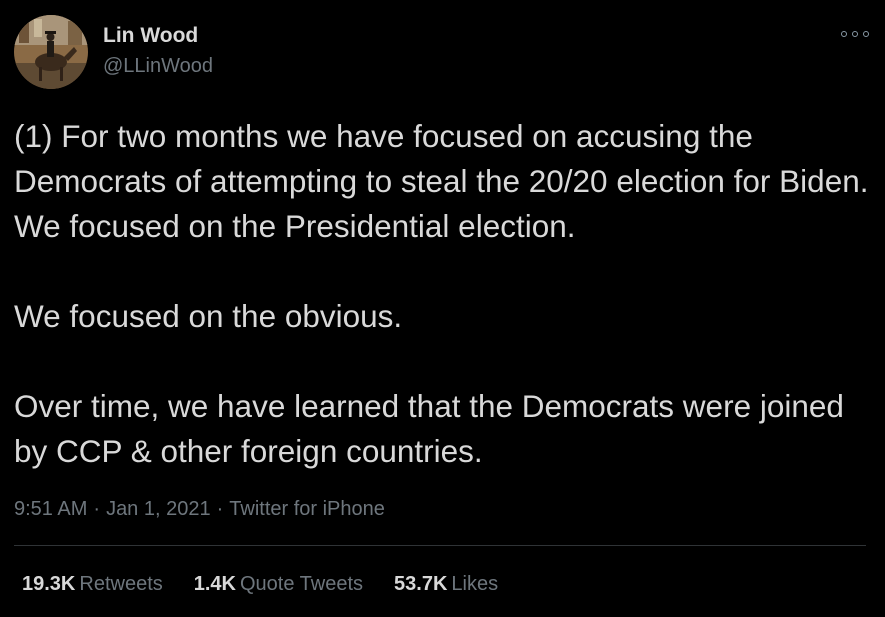 Image resolution: width=885 pixels, height=617 pixels. What do you see at coordinates (150, 36) in the screenshot?
I see `author-name: Lin Wood` at bounding box center [150, 36].